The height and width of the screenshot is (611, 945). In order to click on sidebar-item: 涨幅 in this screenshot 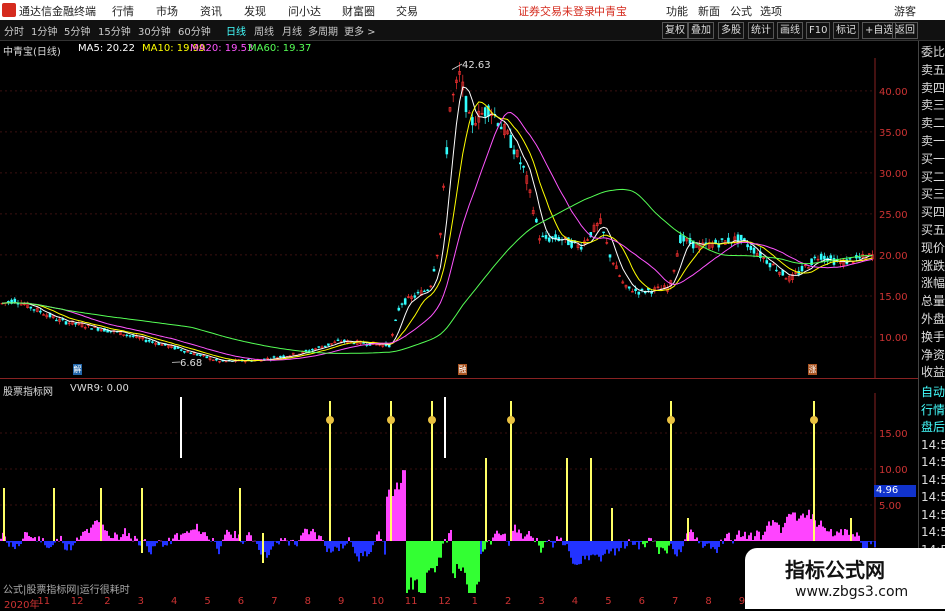, I will do `click(933, 283)`.